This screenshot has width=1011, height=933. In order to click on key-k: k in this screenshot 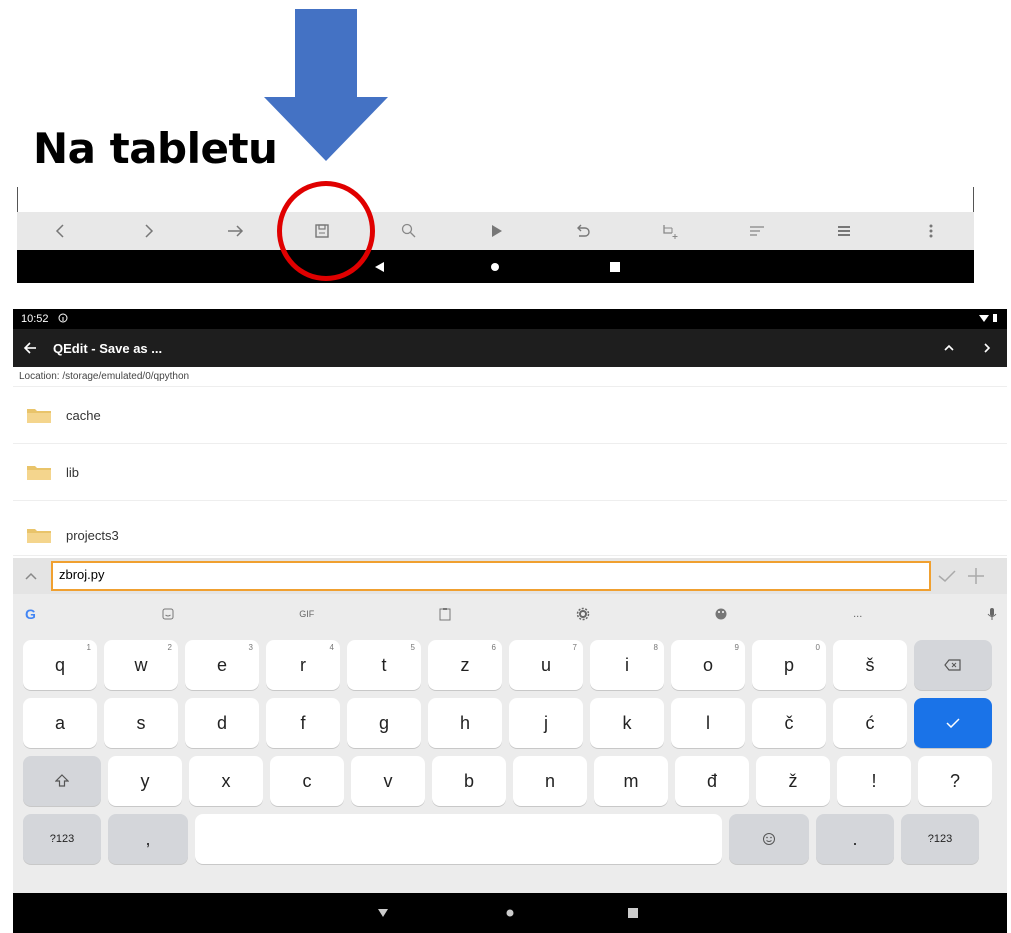, I will do `click(627, 723)`.